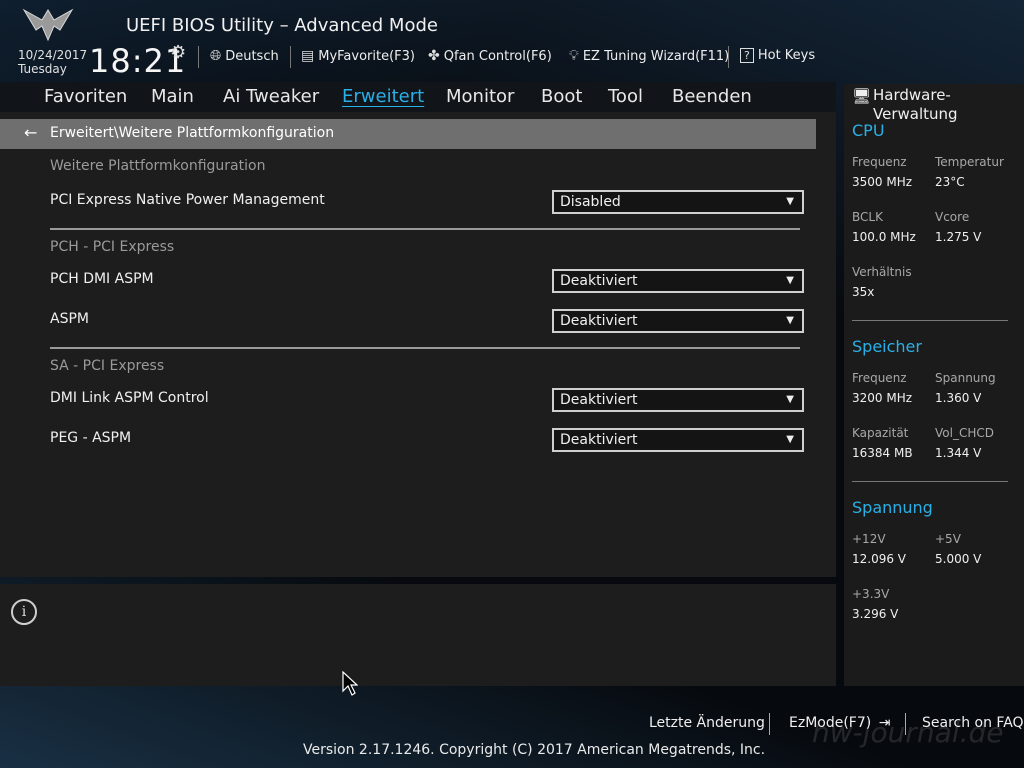 The width and height of the screenshot is (1024, 768). What do you see at coordinates (882, 272) in the screenshot?
I see `ratio-label: Verhältnis` at bounding box center [882, 272].